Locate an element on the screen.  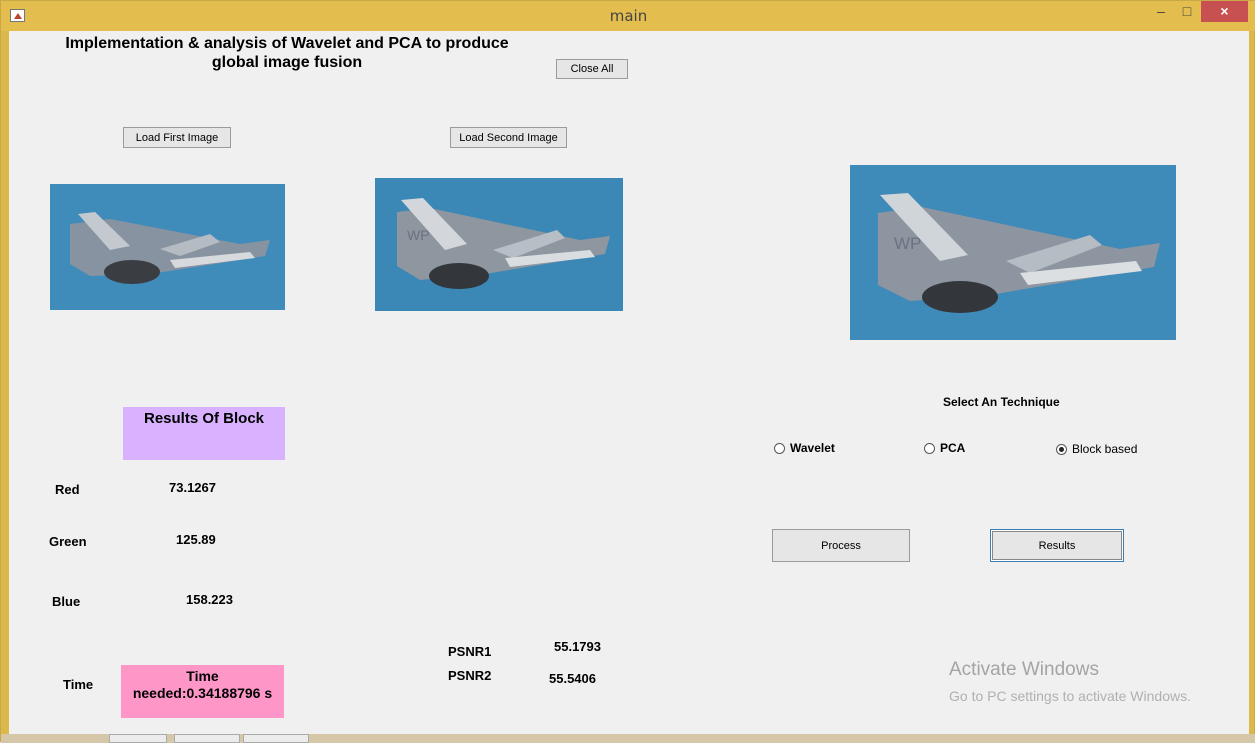
time-label: Time is located at coordinates (78, 684).